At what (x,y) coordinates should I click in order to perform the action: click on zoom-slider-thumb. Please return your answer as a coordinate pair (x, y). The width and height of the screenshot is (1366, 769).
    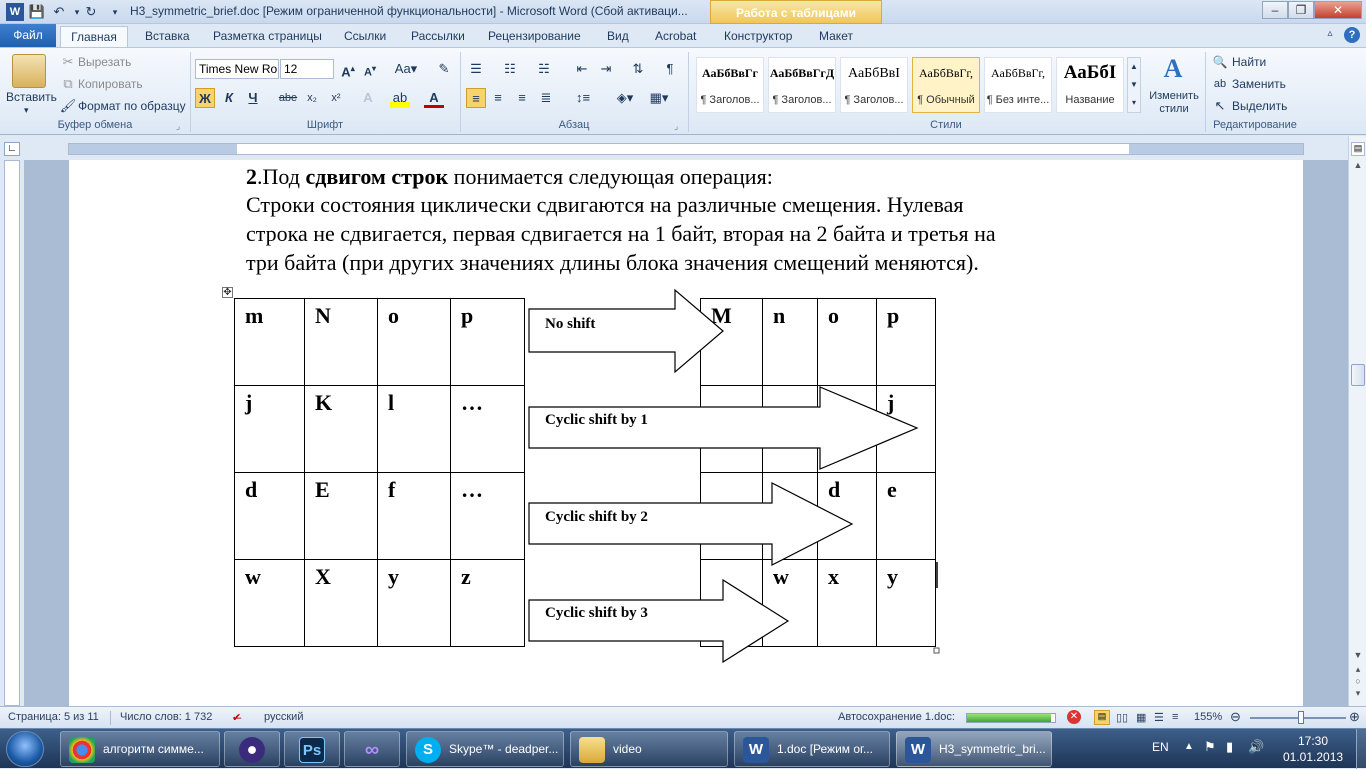
    Looking at the image, I should click on (1301, 717).